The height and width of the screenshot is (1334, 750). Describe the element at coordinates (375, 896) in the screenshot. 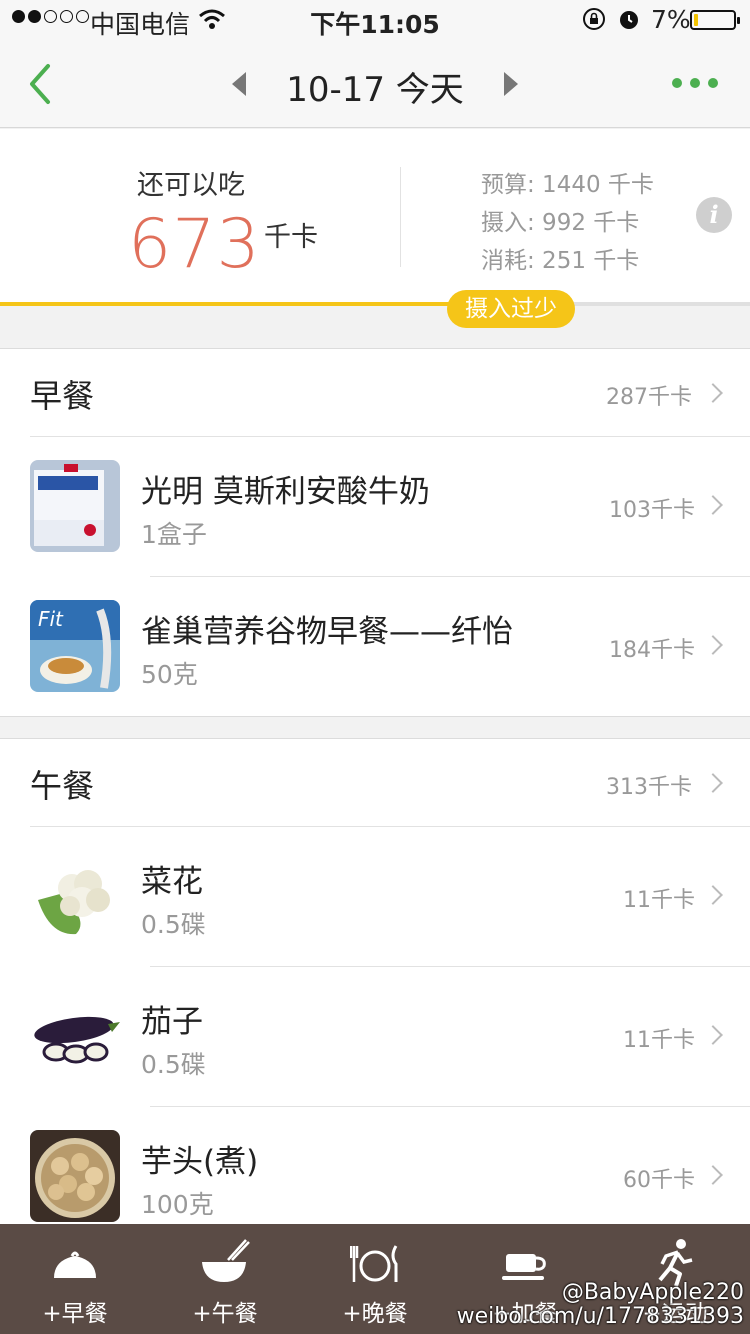

I see `food-item-cauliflower: 菜花 0.5碟 11千卡` at that location.